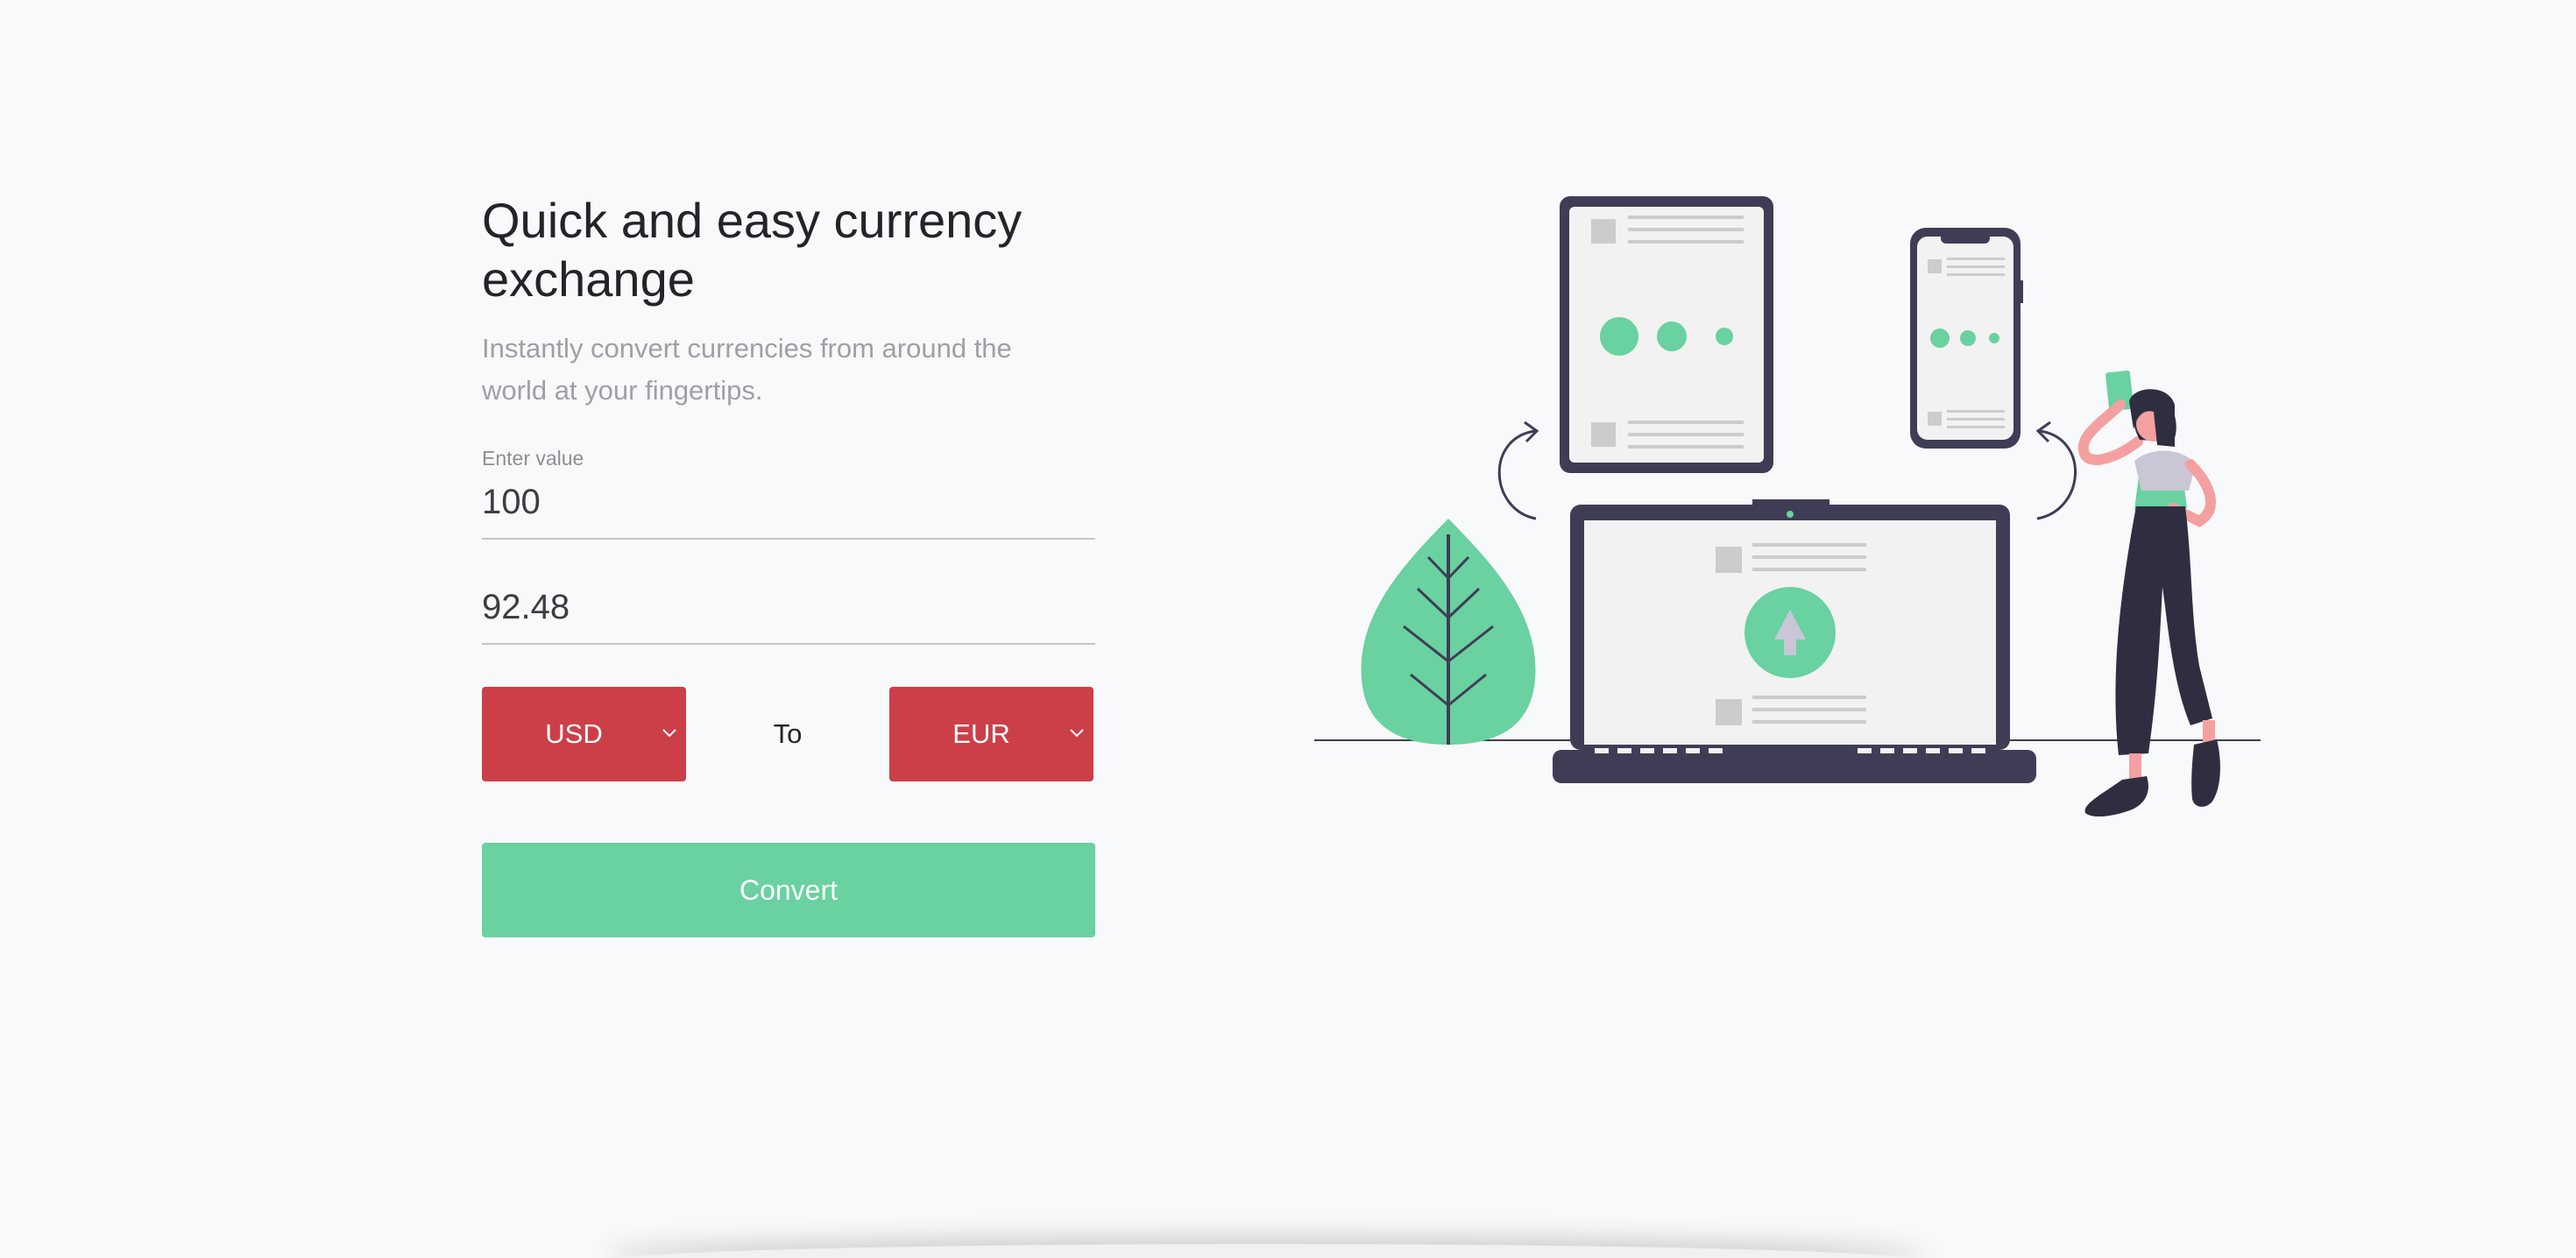 The width and height of the screenshot is (2576, 1258). Describe the element at coordinates (1666, 334) in the screenshot. I see `tablet-device` at that location.